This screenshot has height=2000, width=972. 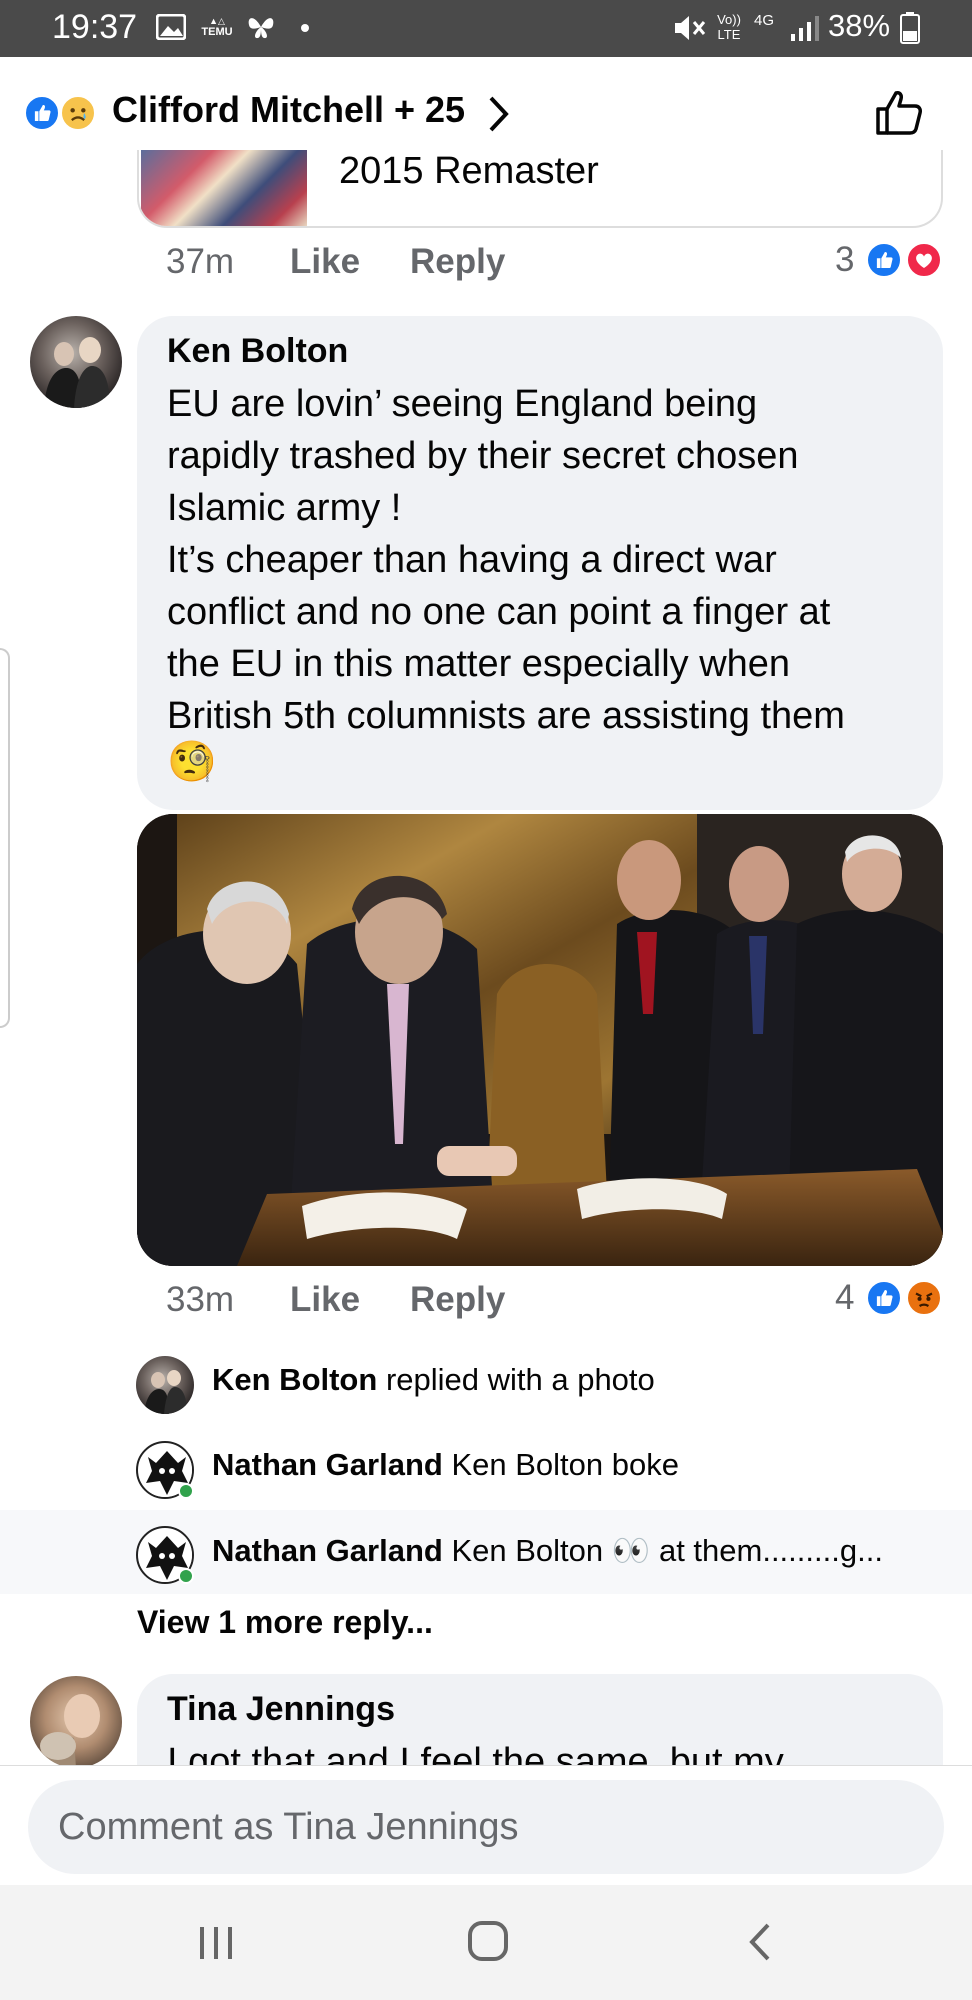 I want to click on volte-icon: Vo)) LTE, so click(x=729, y=27).